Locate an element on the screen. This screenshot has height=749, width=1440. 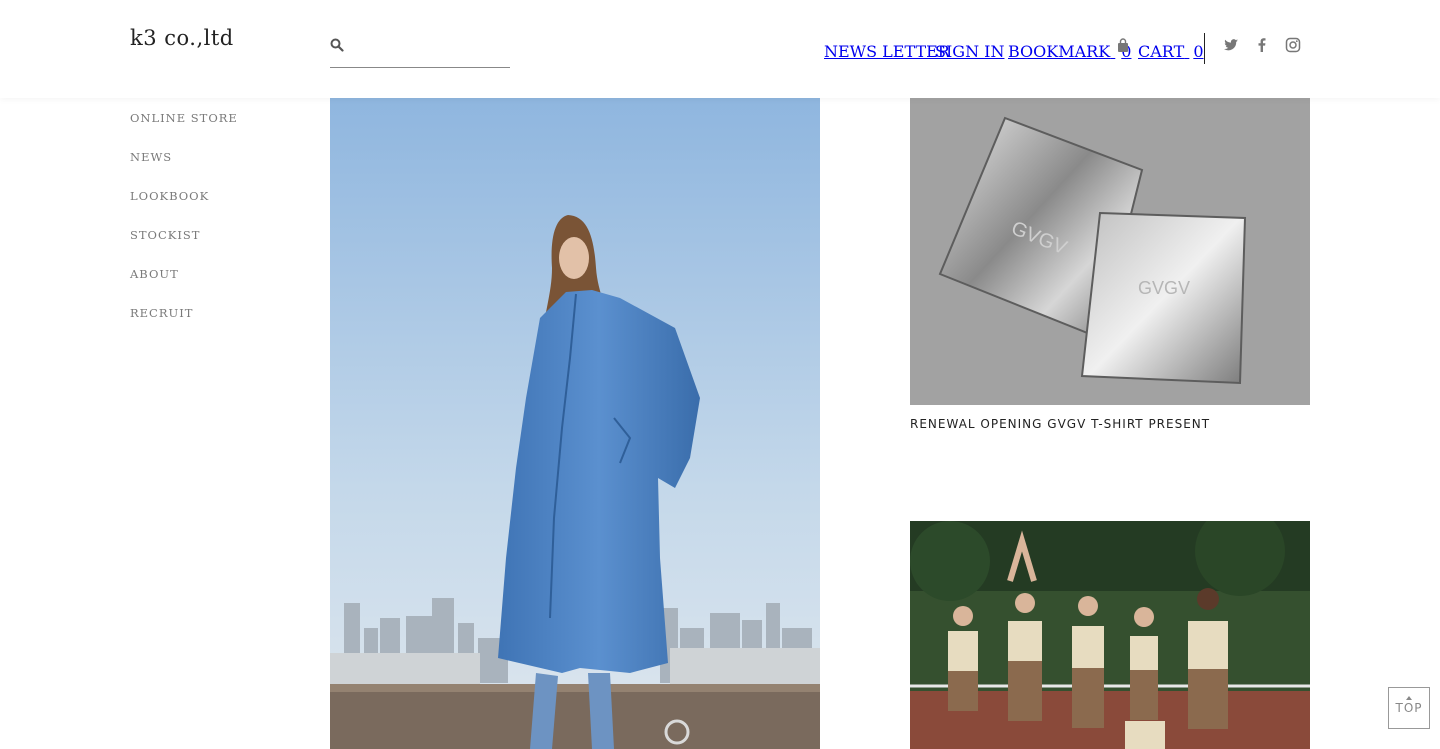
cart-label: CART is located at coordinates (1161, 51).